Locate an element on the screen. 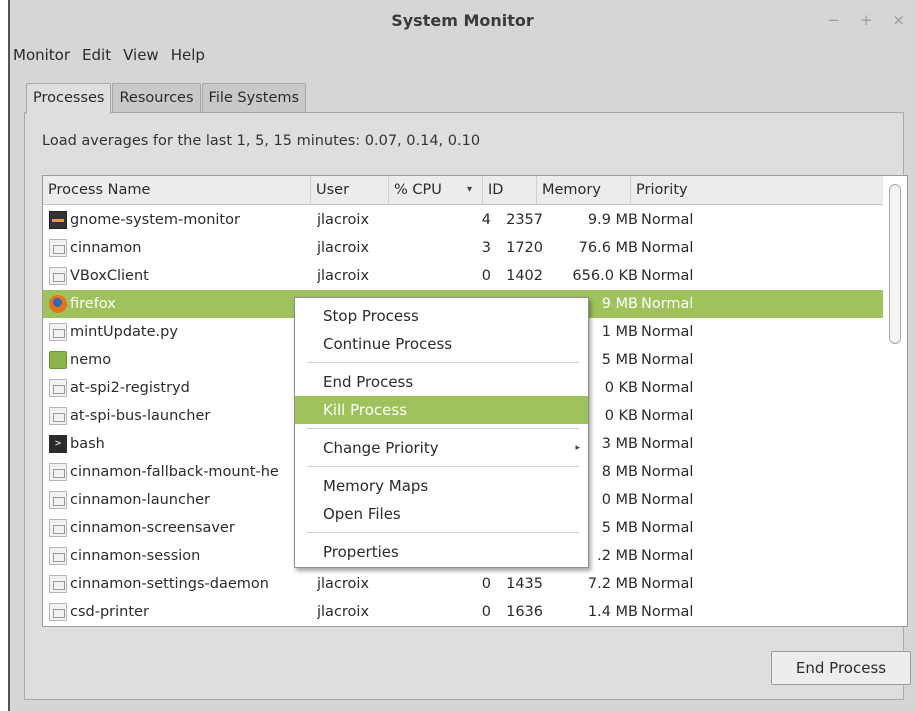 The height and width of the screenshot is (711, 915). menu-item-memory-maps: Memory Maps is located at coordinates (441, 486).